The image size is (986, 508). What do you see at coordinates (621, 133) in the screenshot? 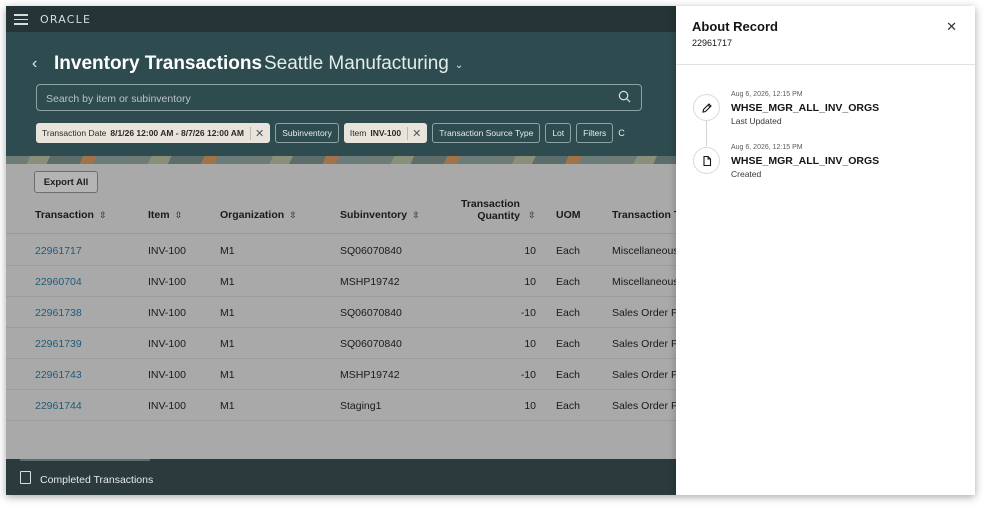
I see `filter-overflow: C` at bounding box center [621, 133].